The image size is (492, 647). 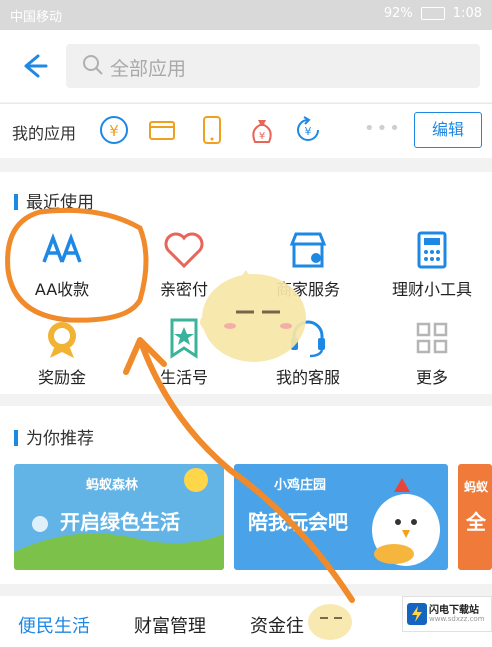 I want to click on app-intimate-pay: 亲密付, so click(x=184, y=264).